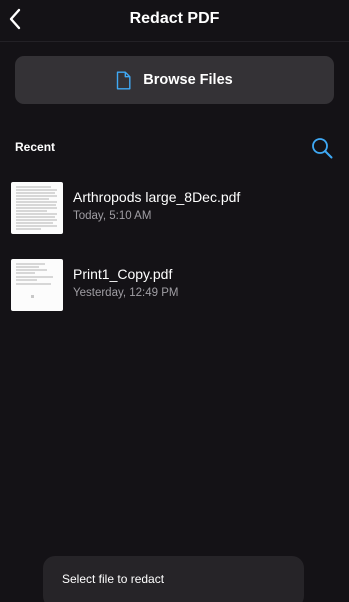 Image resolution: width=349 pixels, height=602 pixels. Describe the element at coordinates (174, 18) in the screenshot. I see `page-title: Redact PDF` at that location.